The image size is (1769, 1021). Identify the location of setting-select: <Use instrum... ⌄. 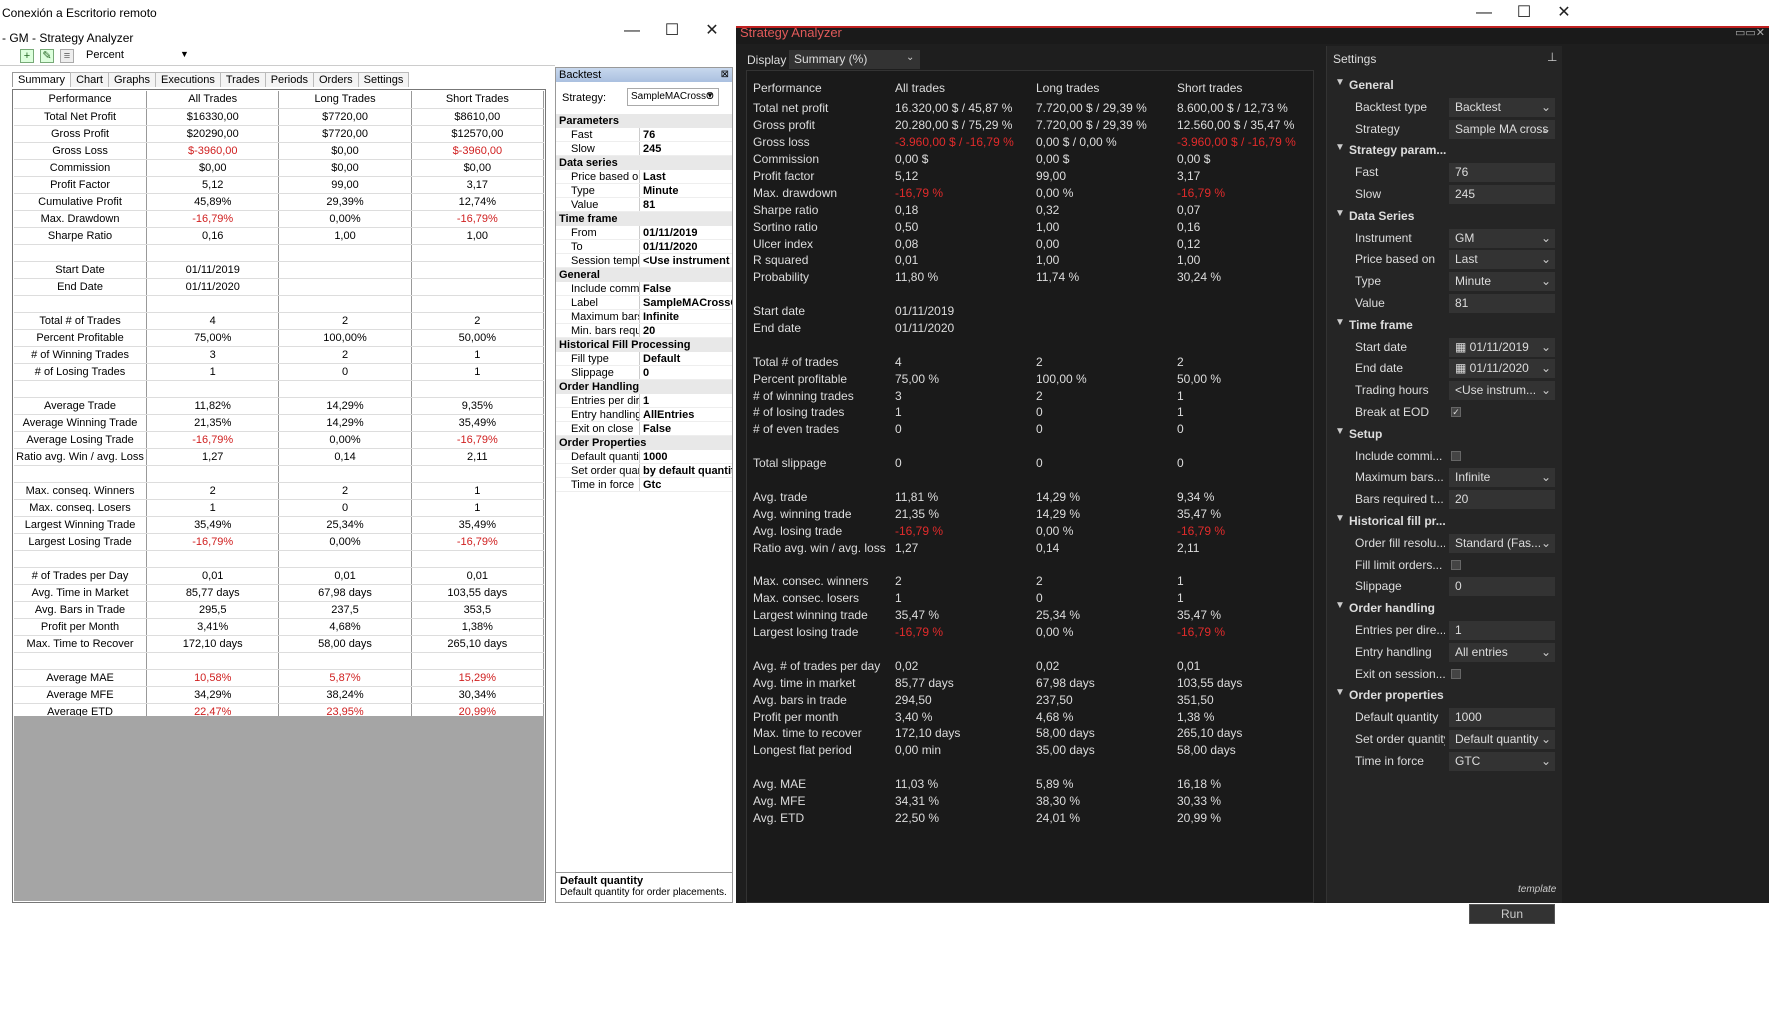
(1502, 391).